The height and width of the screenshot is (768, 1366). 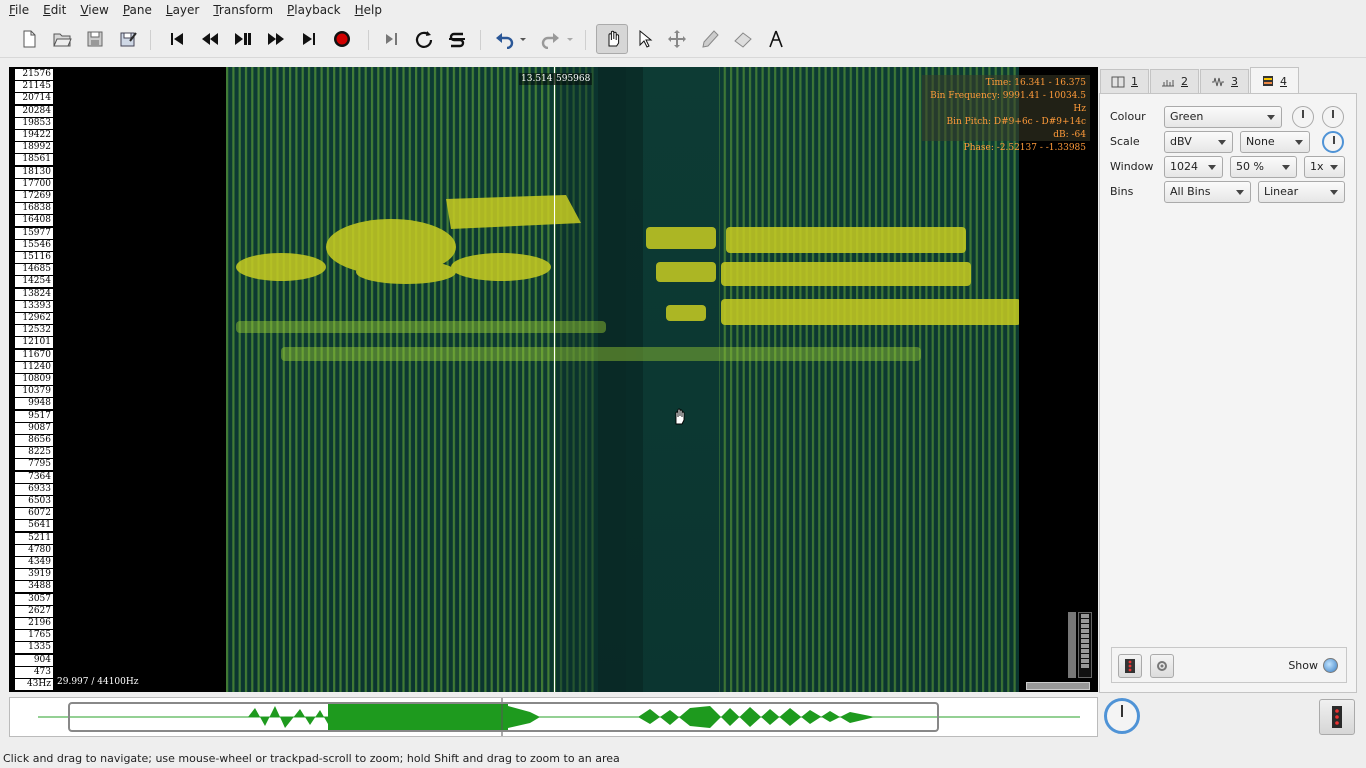 I want to click on frequency-scale-label: 12962, so click(x=34, y=318).